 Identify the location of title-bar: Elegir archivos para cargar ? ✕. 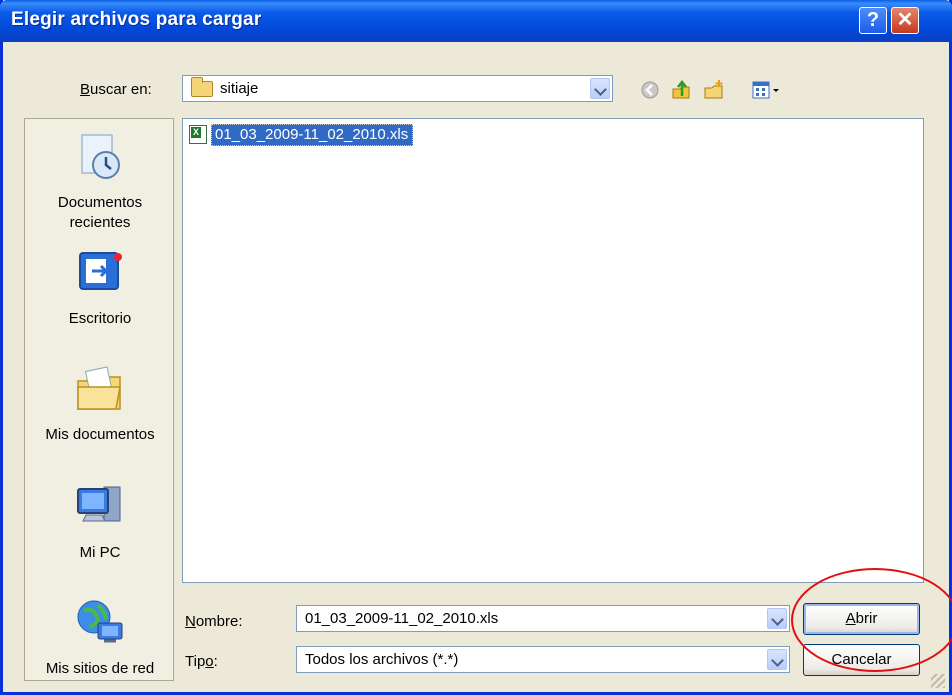
(476, 21).